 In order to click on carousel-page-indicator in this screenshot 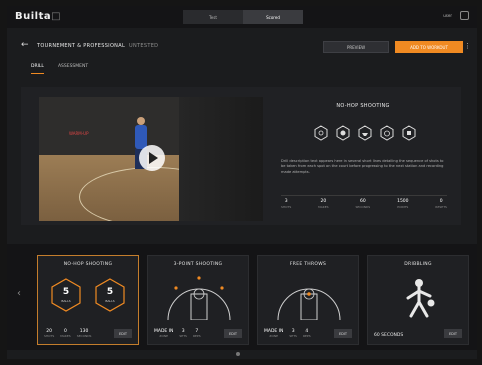, I will do `click(238, 354)`.